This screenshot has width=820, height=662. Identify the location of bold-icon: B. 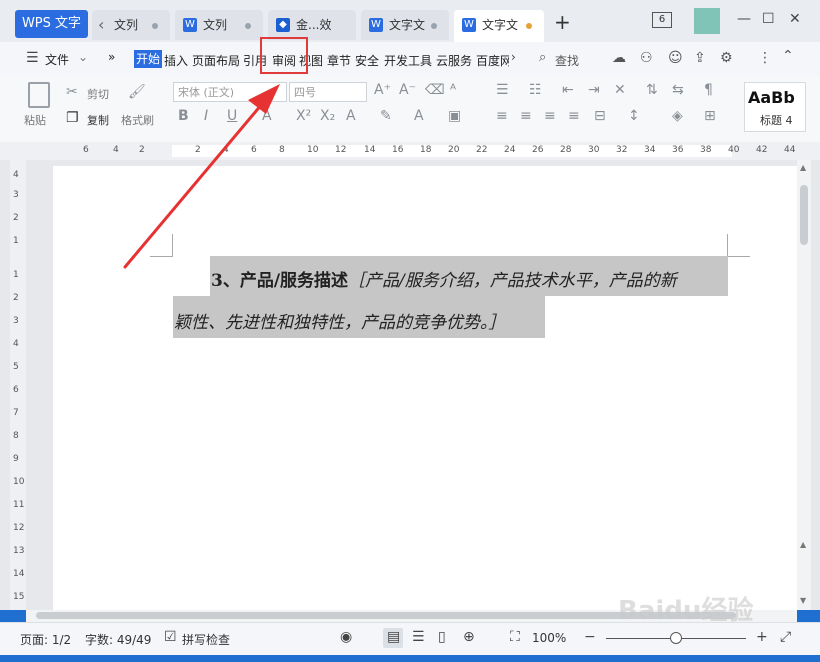
(183, 116).